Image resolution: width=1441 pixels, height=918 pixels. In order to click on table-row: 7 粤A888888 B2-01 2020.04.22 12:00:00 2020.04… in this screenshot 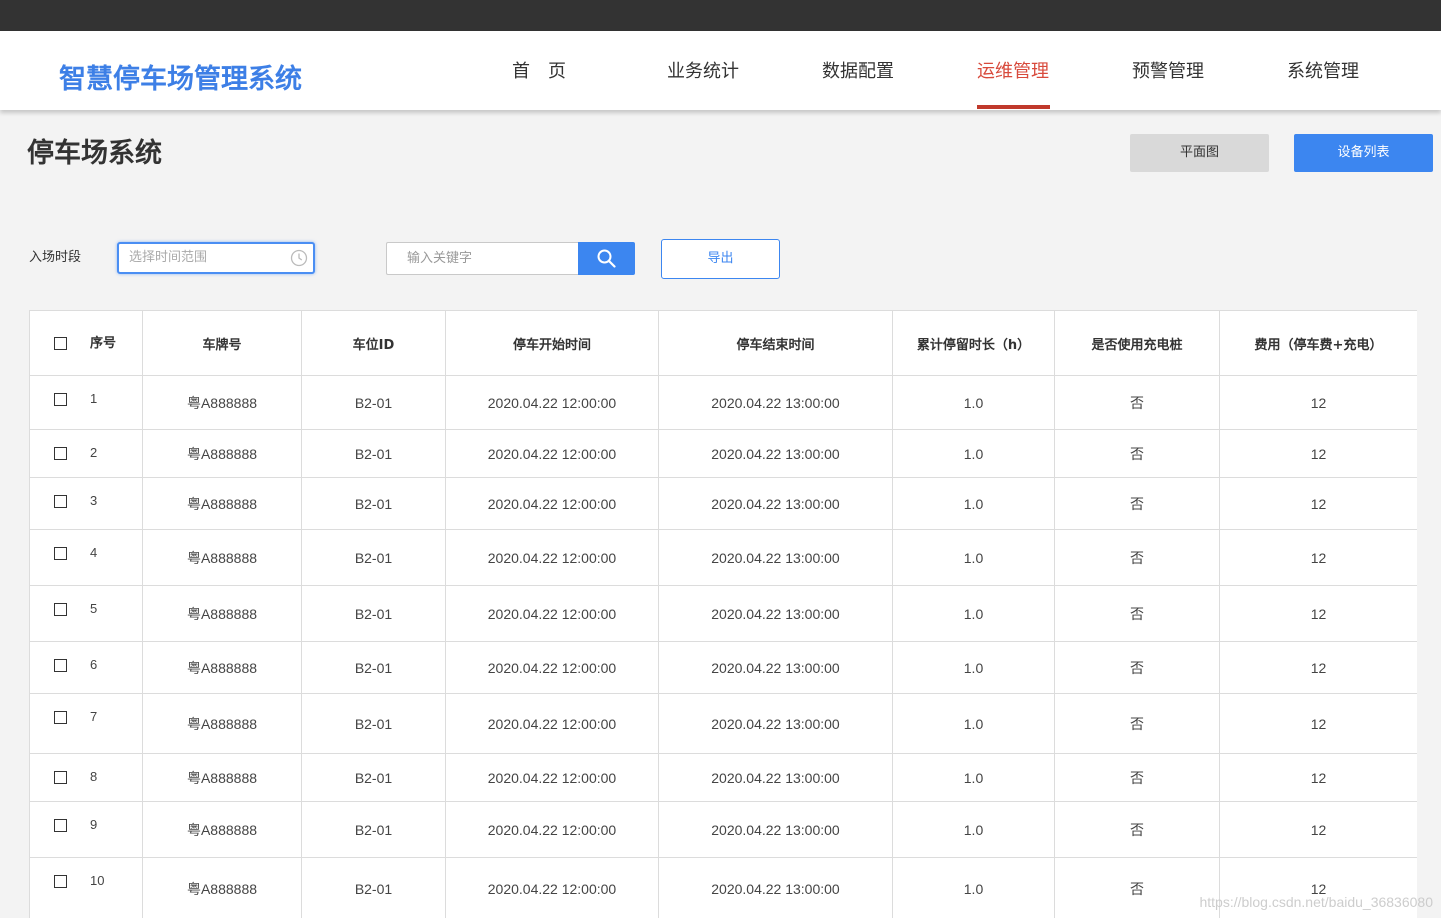, I will do `click(723, 723)`.